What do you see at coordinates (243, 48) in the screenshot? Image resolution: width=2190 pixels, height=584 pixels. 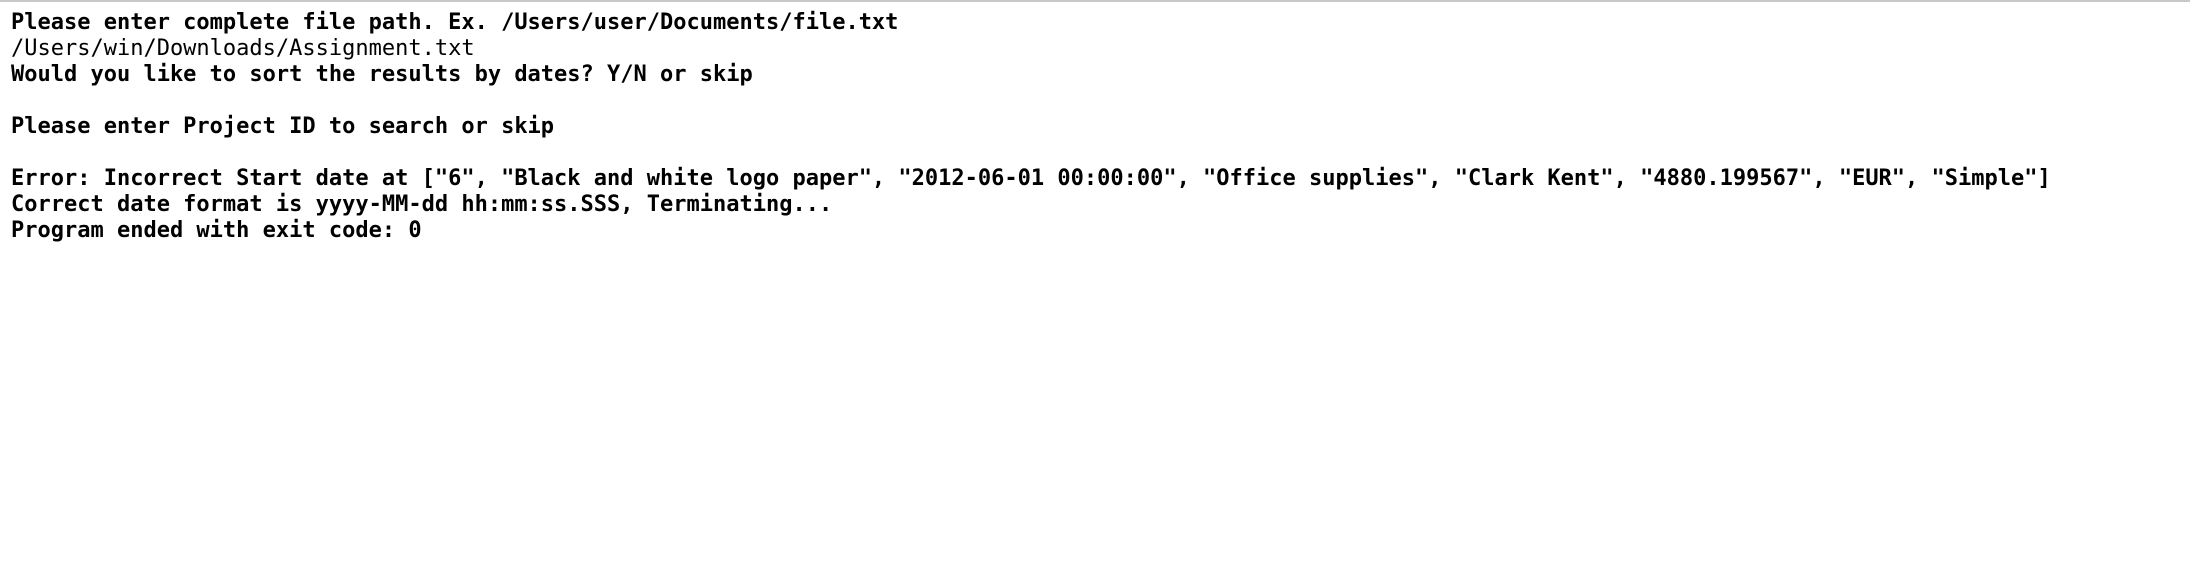 I see `user-input-file-path: /Users/win/Downloads/Assignment.txt` at bounding box center [243, 48].